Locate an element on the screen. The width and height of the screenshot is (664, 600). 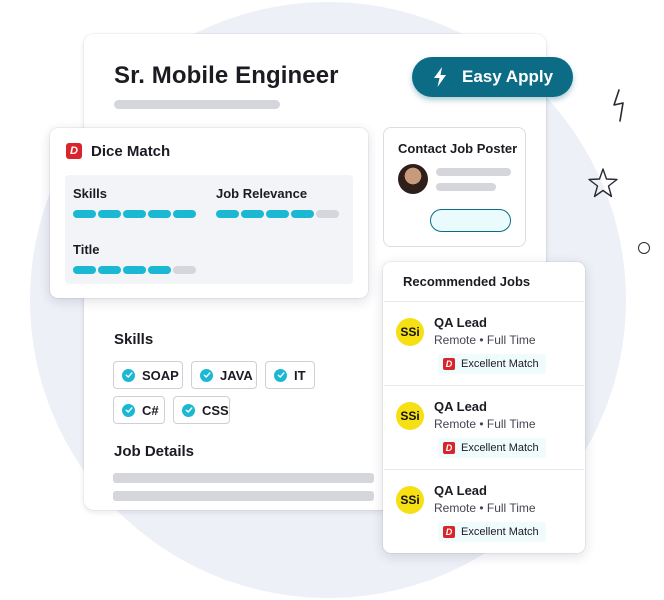
skill-chip-it: IT is located at coordinates (290, 375).